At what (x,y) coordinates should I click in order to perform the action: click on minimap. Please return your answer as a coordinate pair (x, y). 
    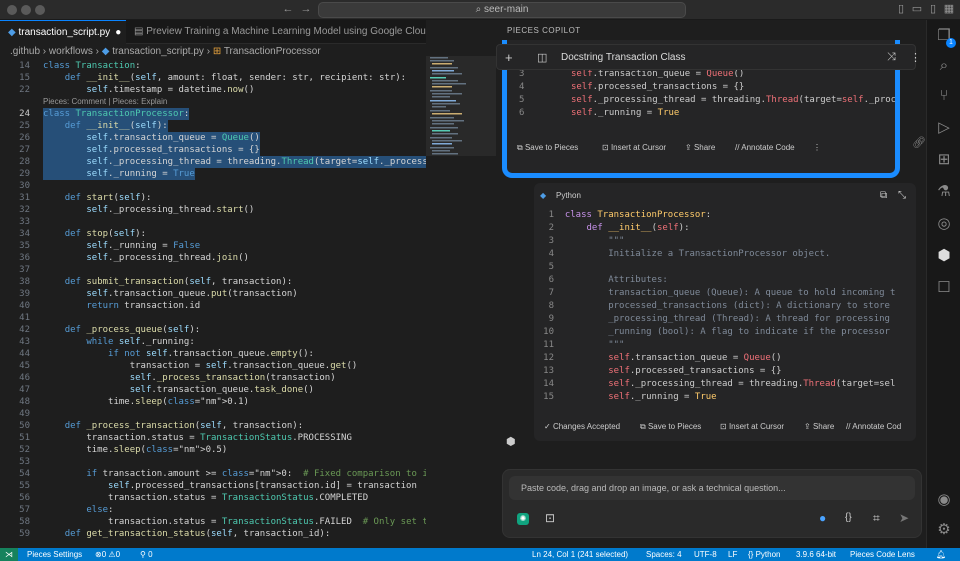
    Looking at the image, I should click on (461, 284).